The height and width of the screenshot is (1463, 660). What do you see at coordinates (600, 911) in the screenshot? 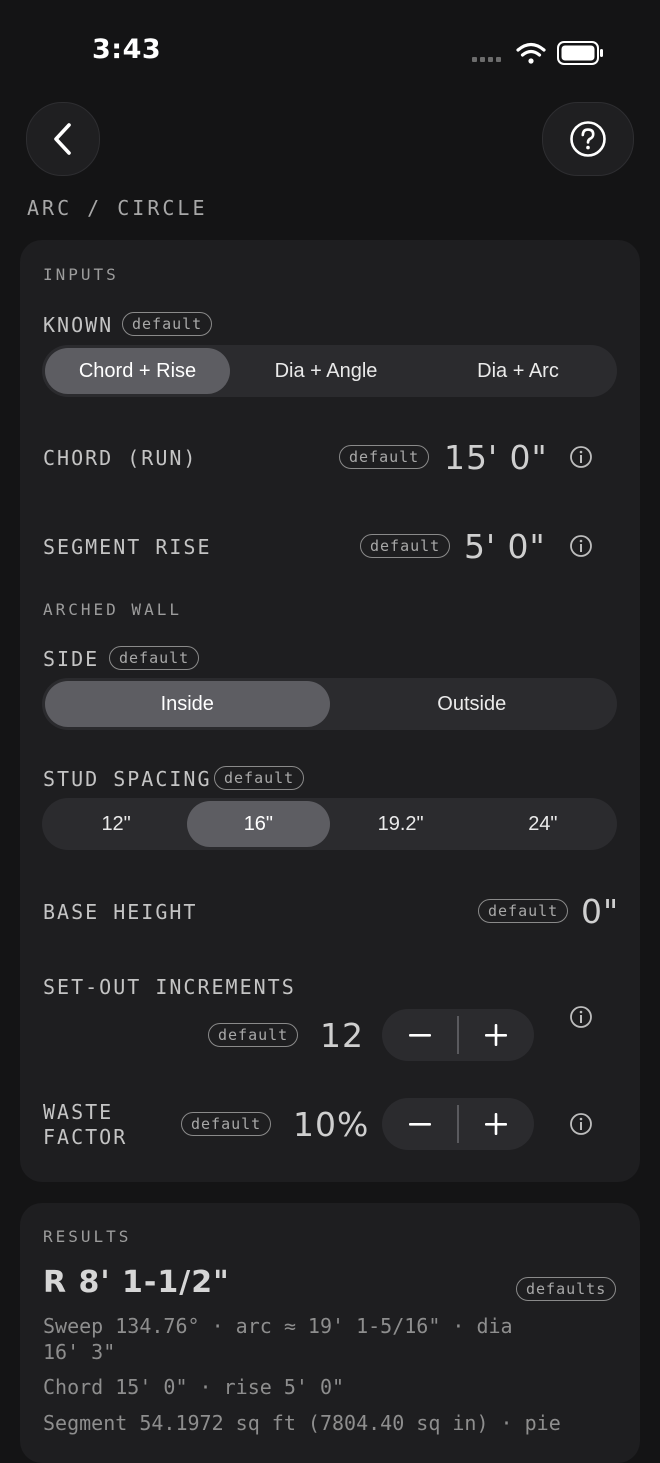
I see `base-height-value: 0"` at bounding box center [600, 911].